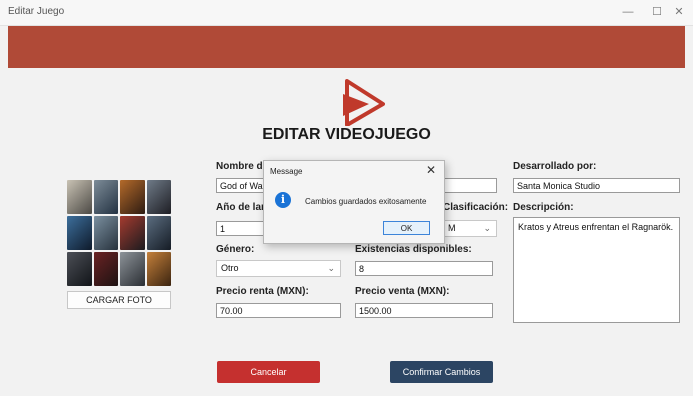 The width and height of the screenshot is (693, 396). What do you see at coordinates (441, 372) in the screenshot?
I see `confirm-changes-button: Confirmar Cambios` at bounding box center [441, 372].